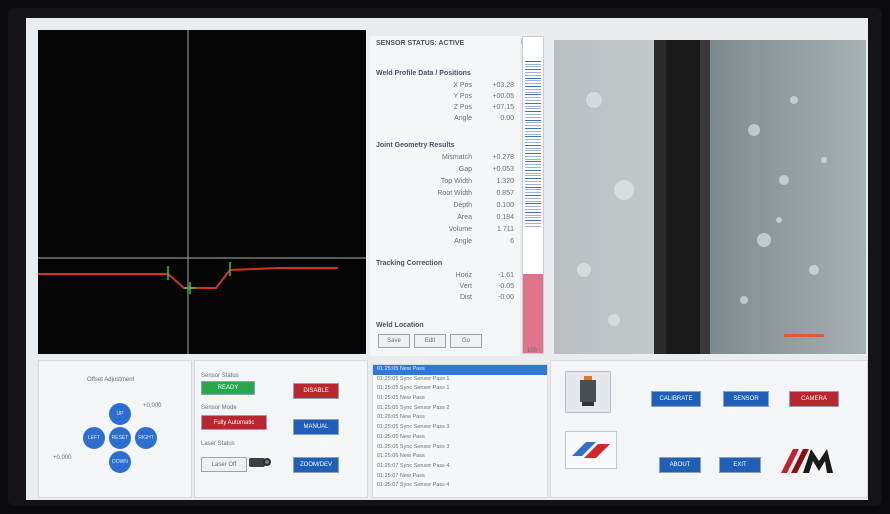 This screenshot has width=890, height=514. What do you see at coordinates (316, 391) in the screenshot?
I see `disable-button: DISABLE` at bounding box center [316, 391].